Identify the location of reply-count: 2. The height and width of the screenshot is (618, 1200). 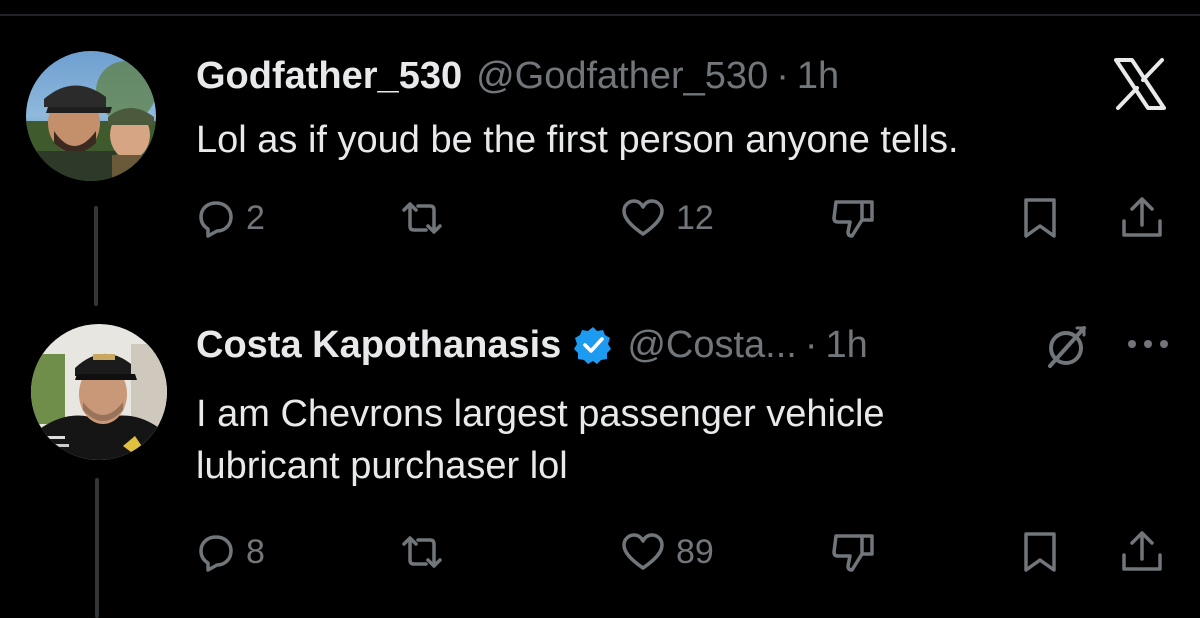
(255, 217).